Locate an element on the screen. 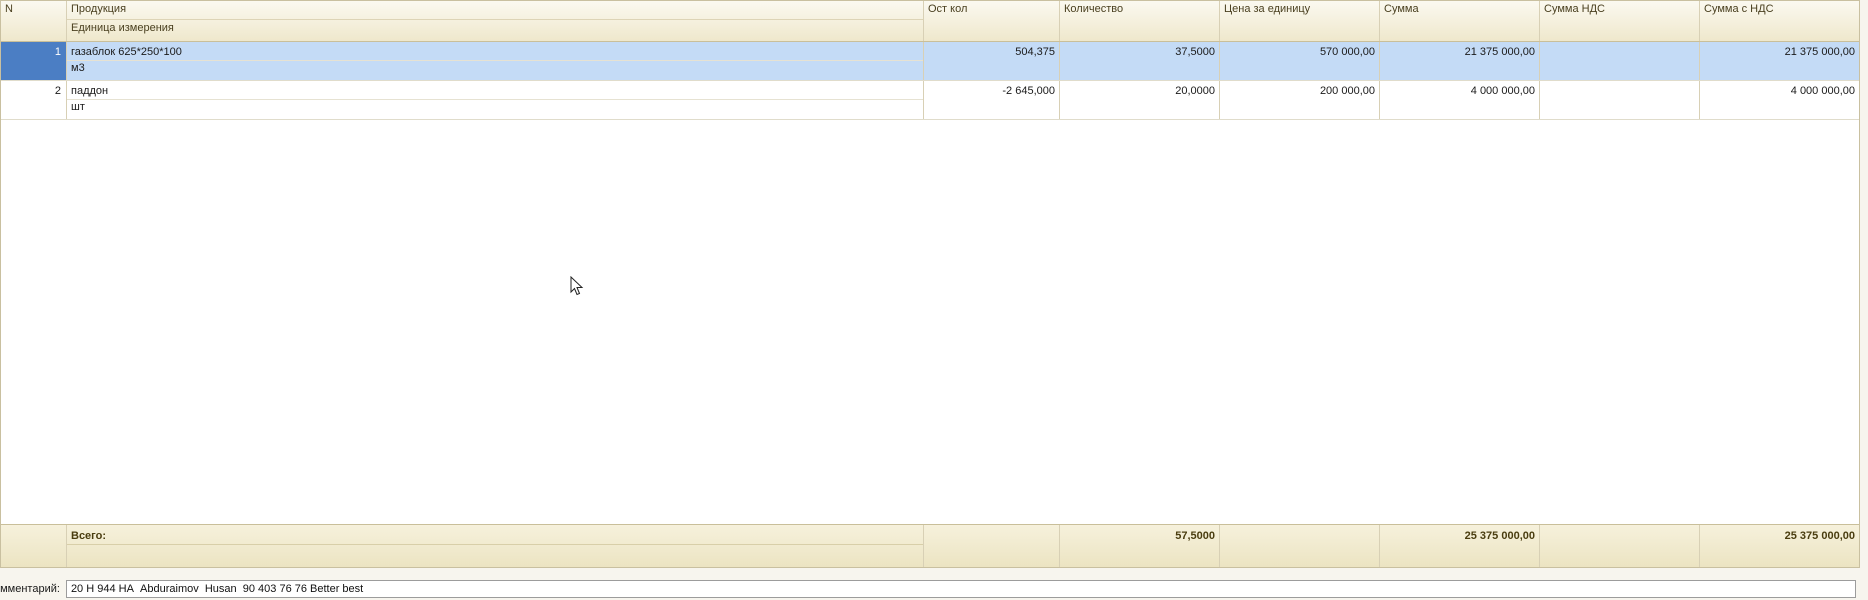  col-header-unit-label: Единица измерения is located at coordinates (495, 28).